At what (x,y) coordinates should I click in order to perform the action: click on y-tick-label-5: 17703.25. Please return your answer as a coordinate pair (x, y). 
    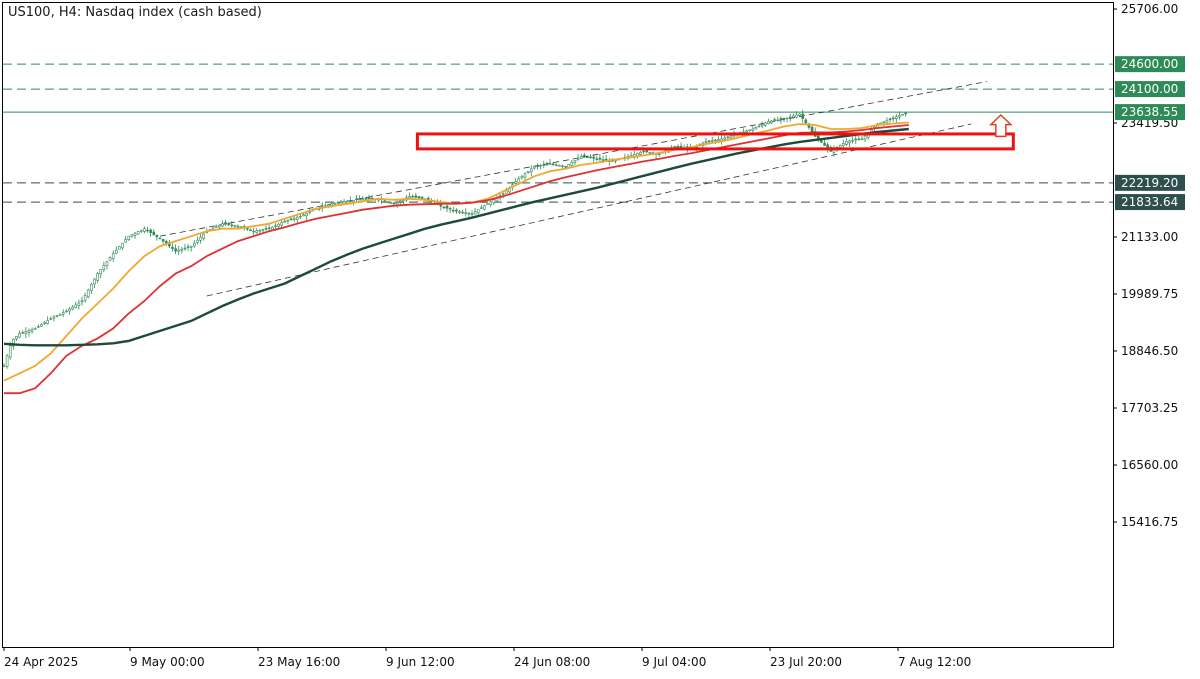
    Looking at the image, I should click on (1149, 408).